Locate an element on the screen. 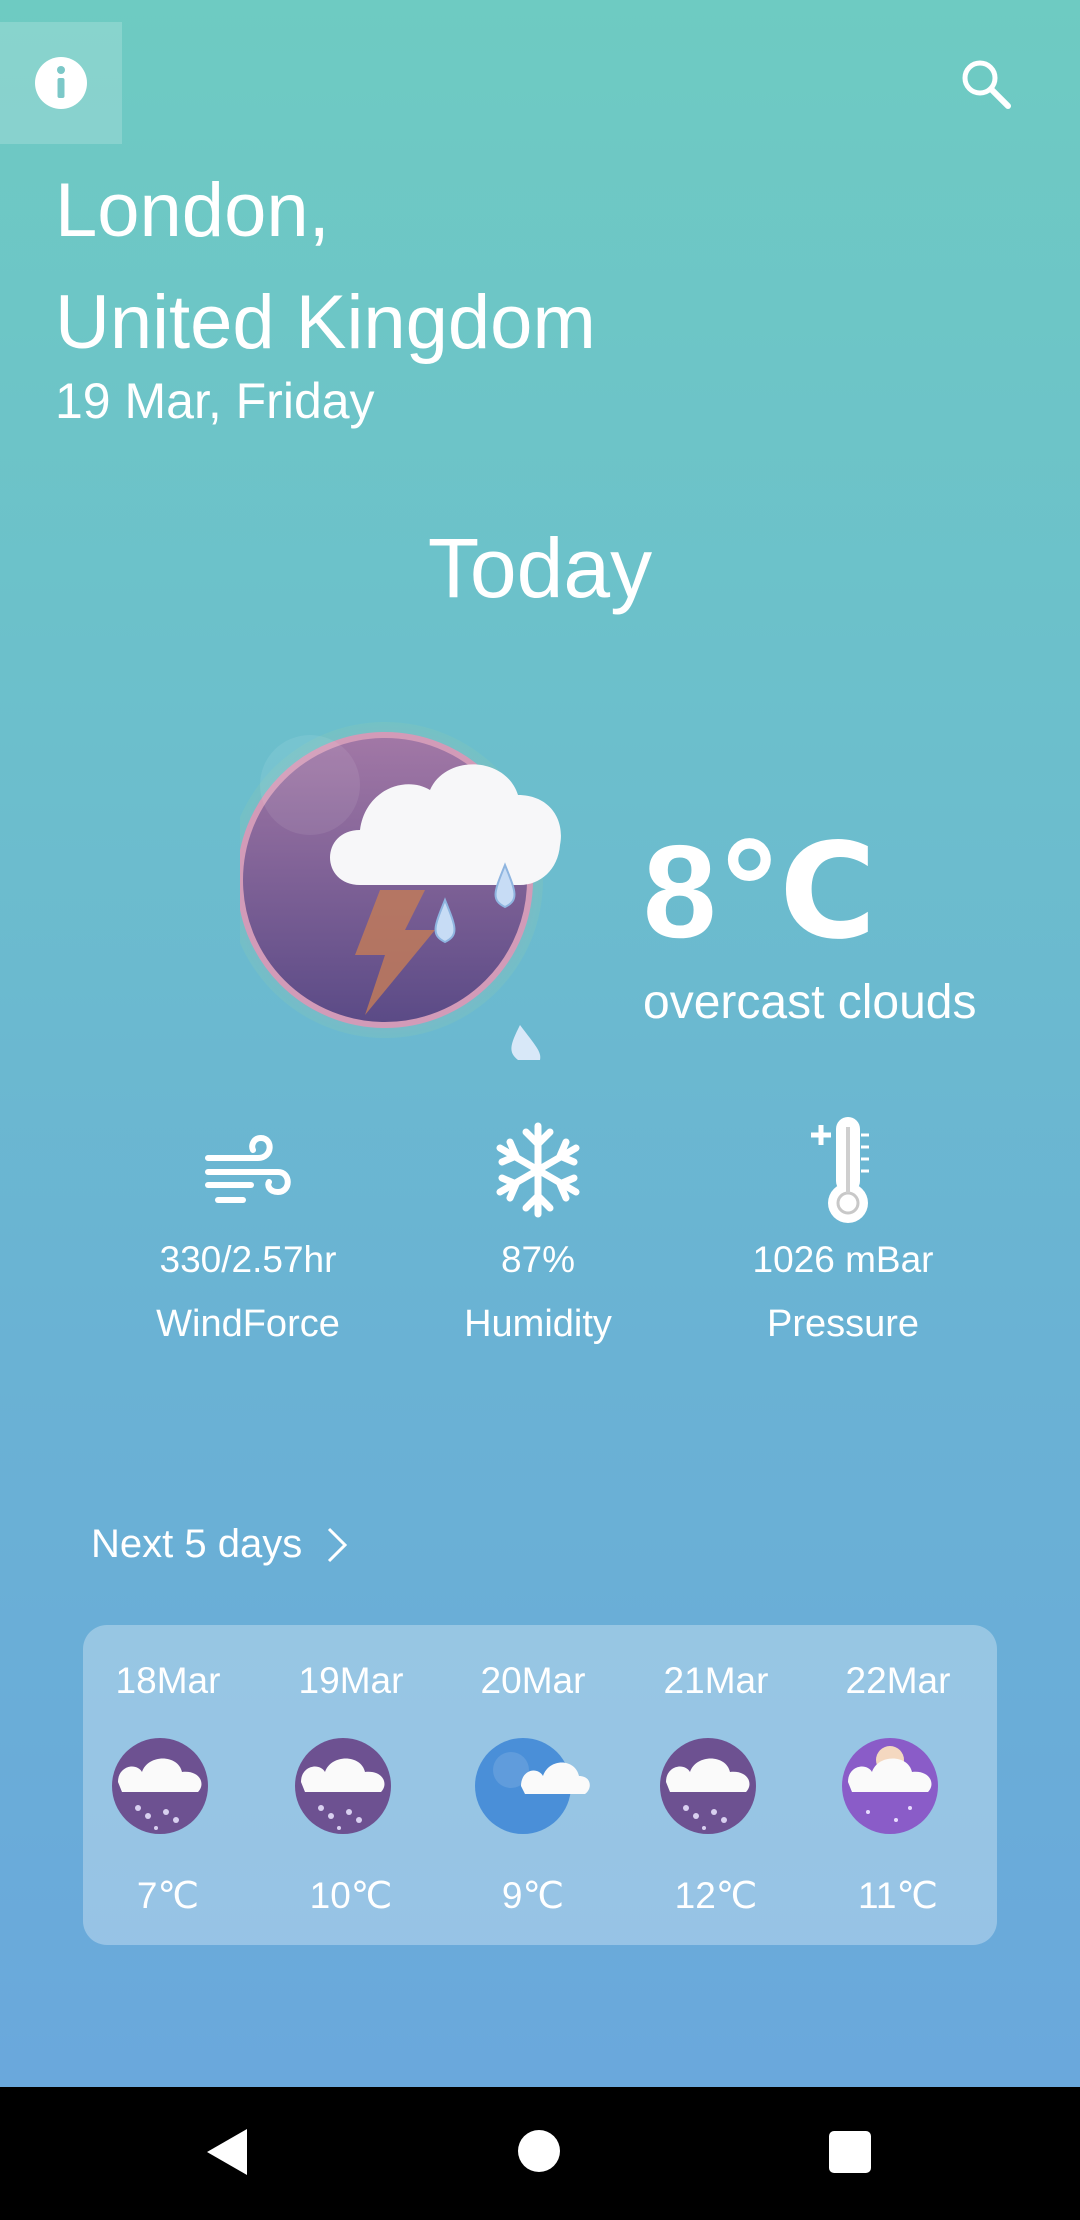  next-5-days-link: Next 5 days is located at coordinates (219, 1544).